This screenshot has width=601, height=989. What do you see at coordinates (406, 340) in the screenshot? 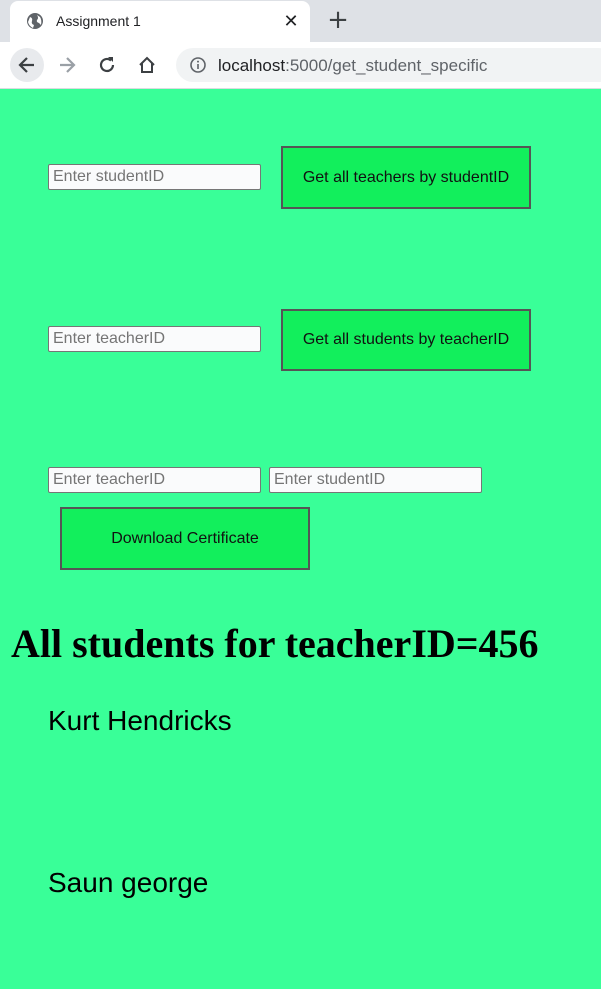
I see `get-students-by-teacher-button: Get all students by teacherID` at bounding box center [406, 340].